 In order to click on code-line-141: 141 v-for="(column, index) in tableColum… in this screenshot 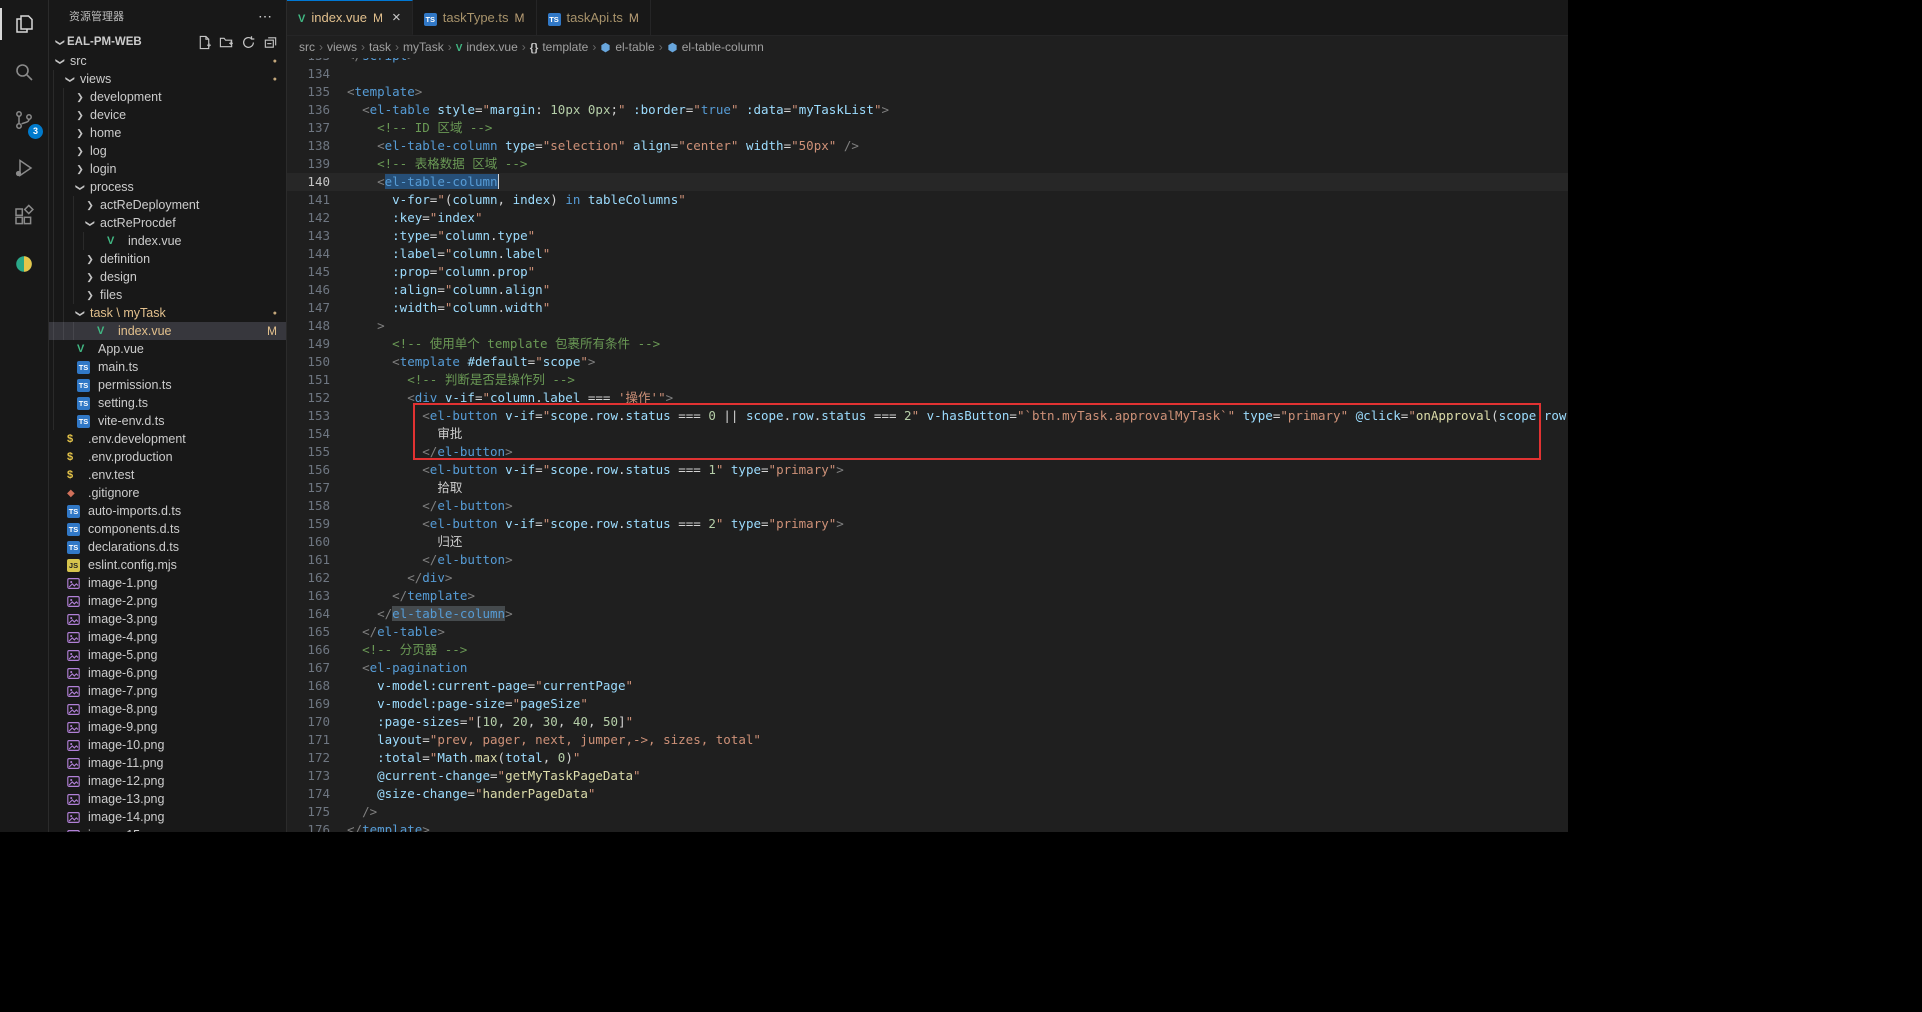, I will do `click(927, 200)`.